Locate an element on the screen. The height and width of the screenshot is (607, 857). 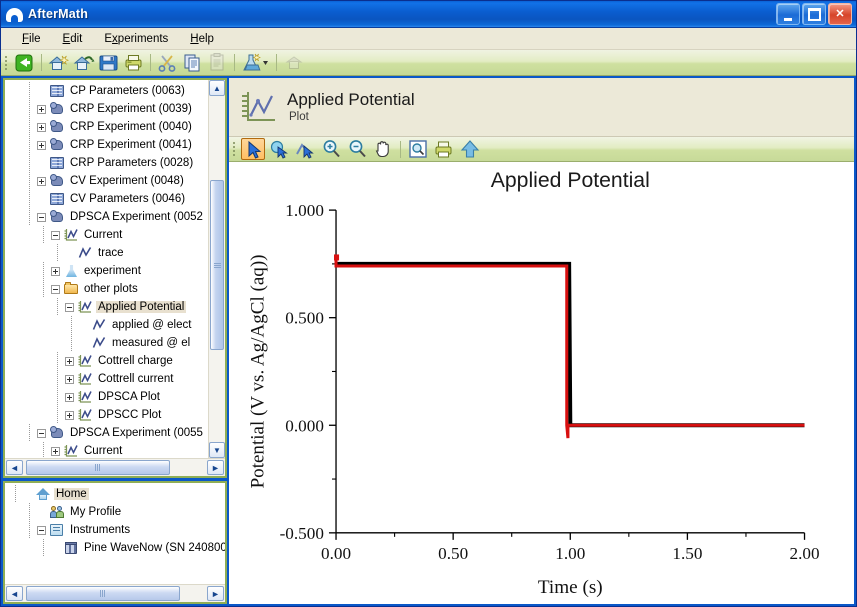
scroll-left-icon: ◄ is located at coordinates (14, 467).